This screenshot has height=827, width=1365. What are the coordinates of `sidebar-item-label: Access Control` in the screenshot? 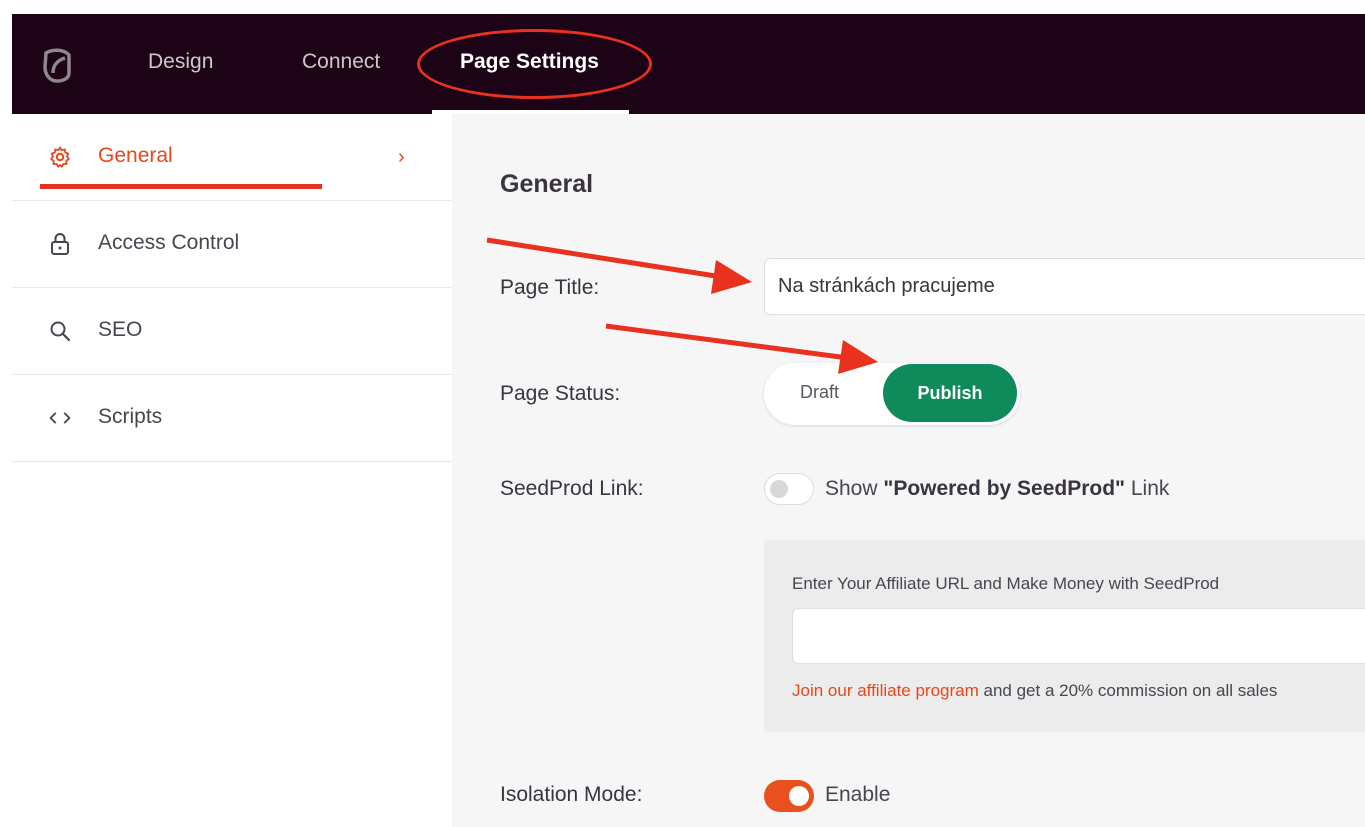 It's located at (169, 242).